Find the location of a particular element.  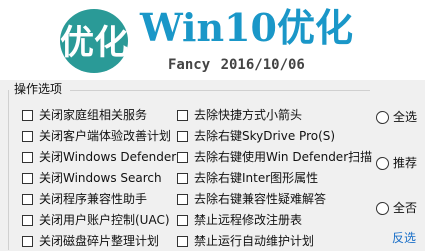

checkbox-remove-compat-troubleshoot-menu: 去除右键兼容性疑难解答 is located at coordinates (251, 199).